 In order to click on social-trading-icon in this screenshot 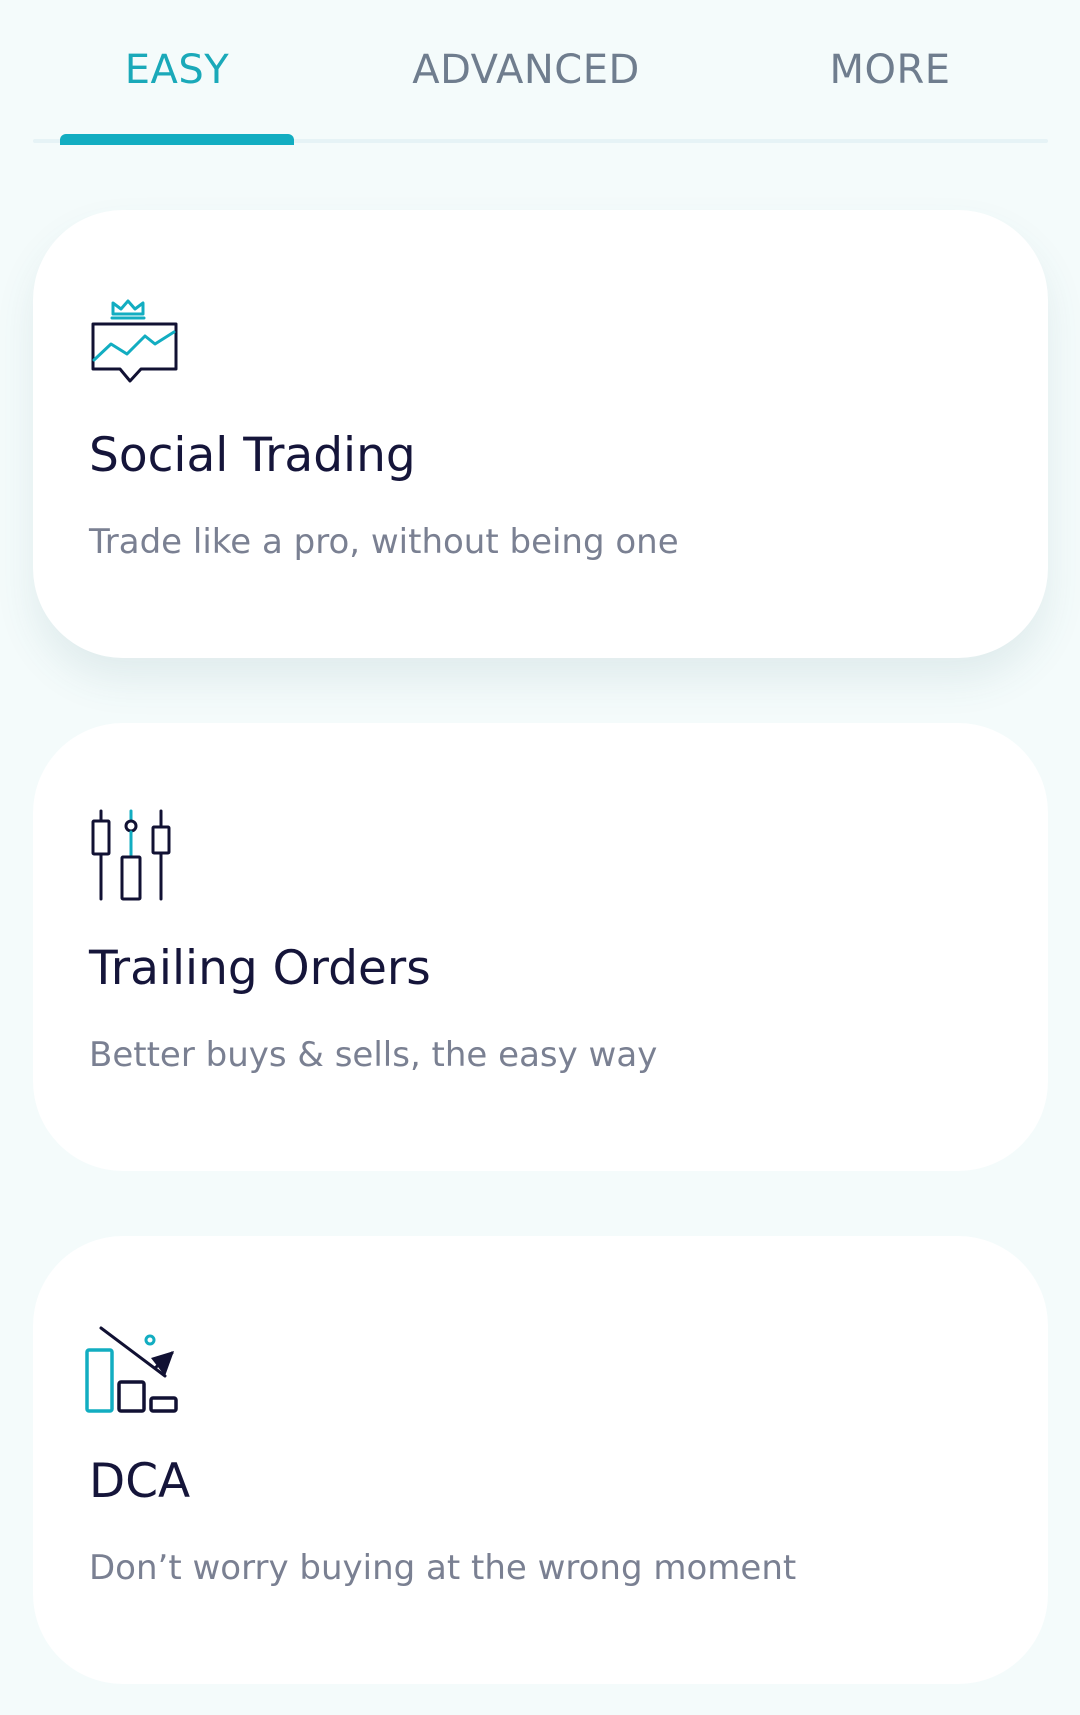, I will do `click(138, 342)`.